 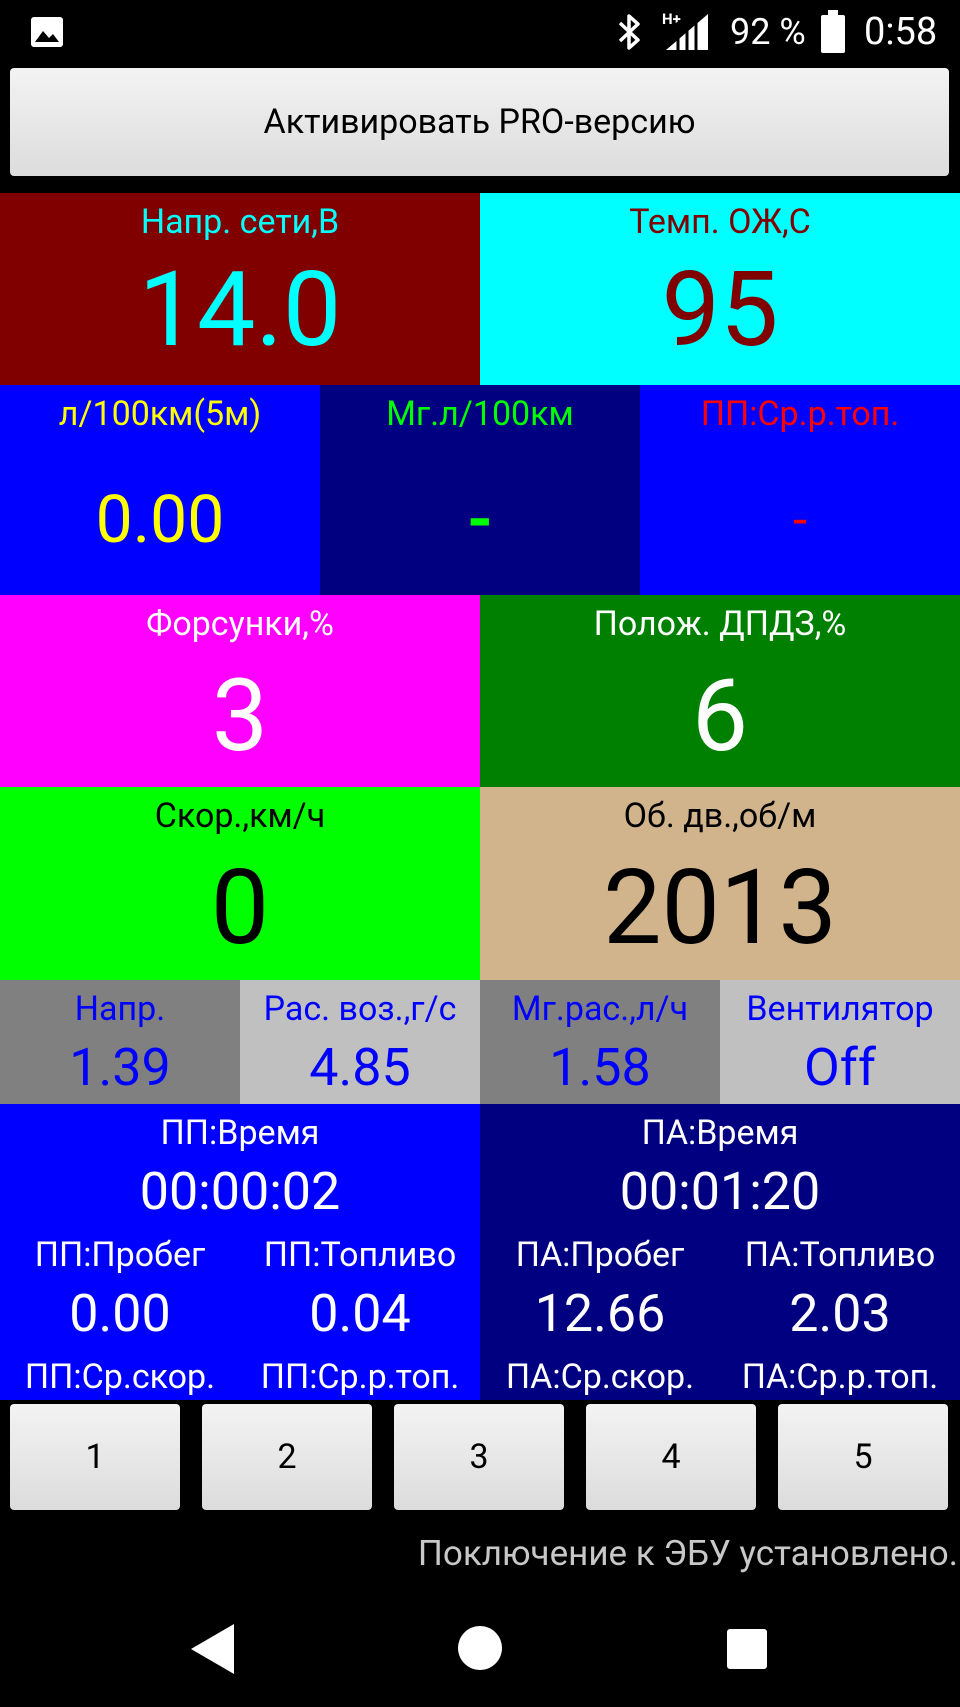 I want to click on total-fuel-label: ПА:Топливо, so click(x=840, y=1255).